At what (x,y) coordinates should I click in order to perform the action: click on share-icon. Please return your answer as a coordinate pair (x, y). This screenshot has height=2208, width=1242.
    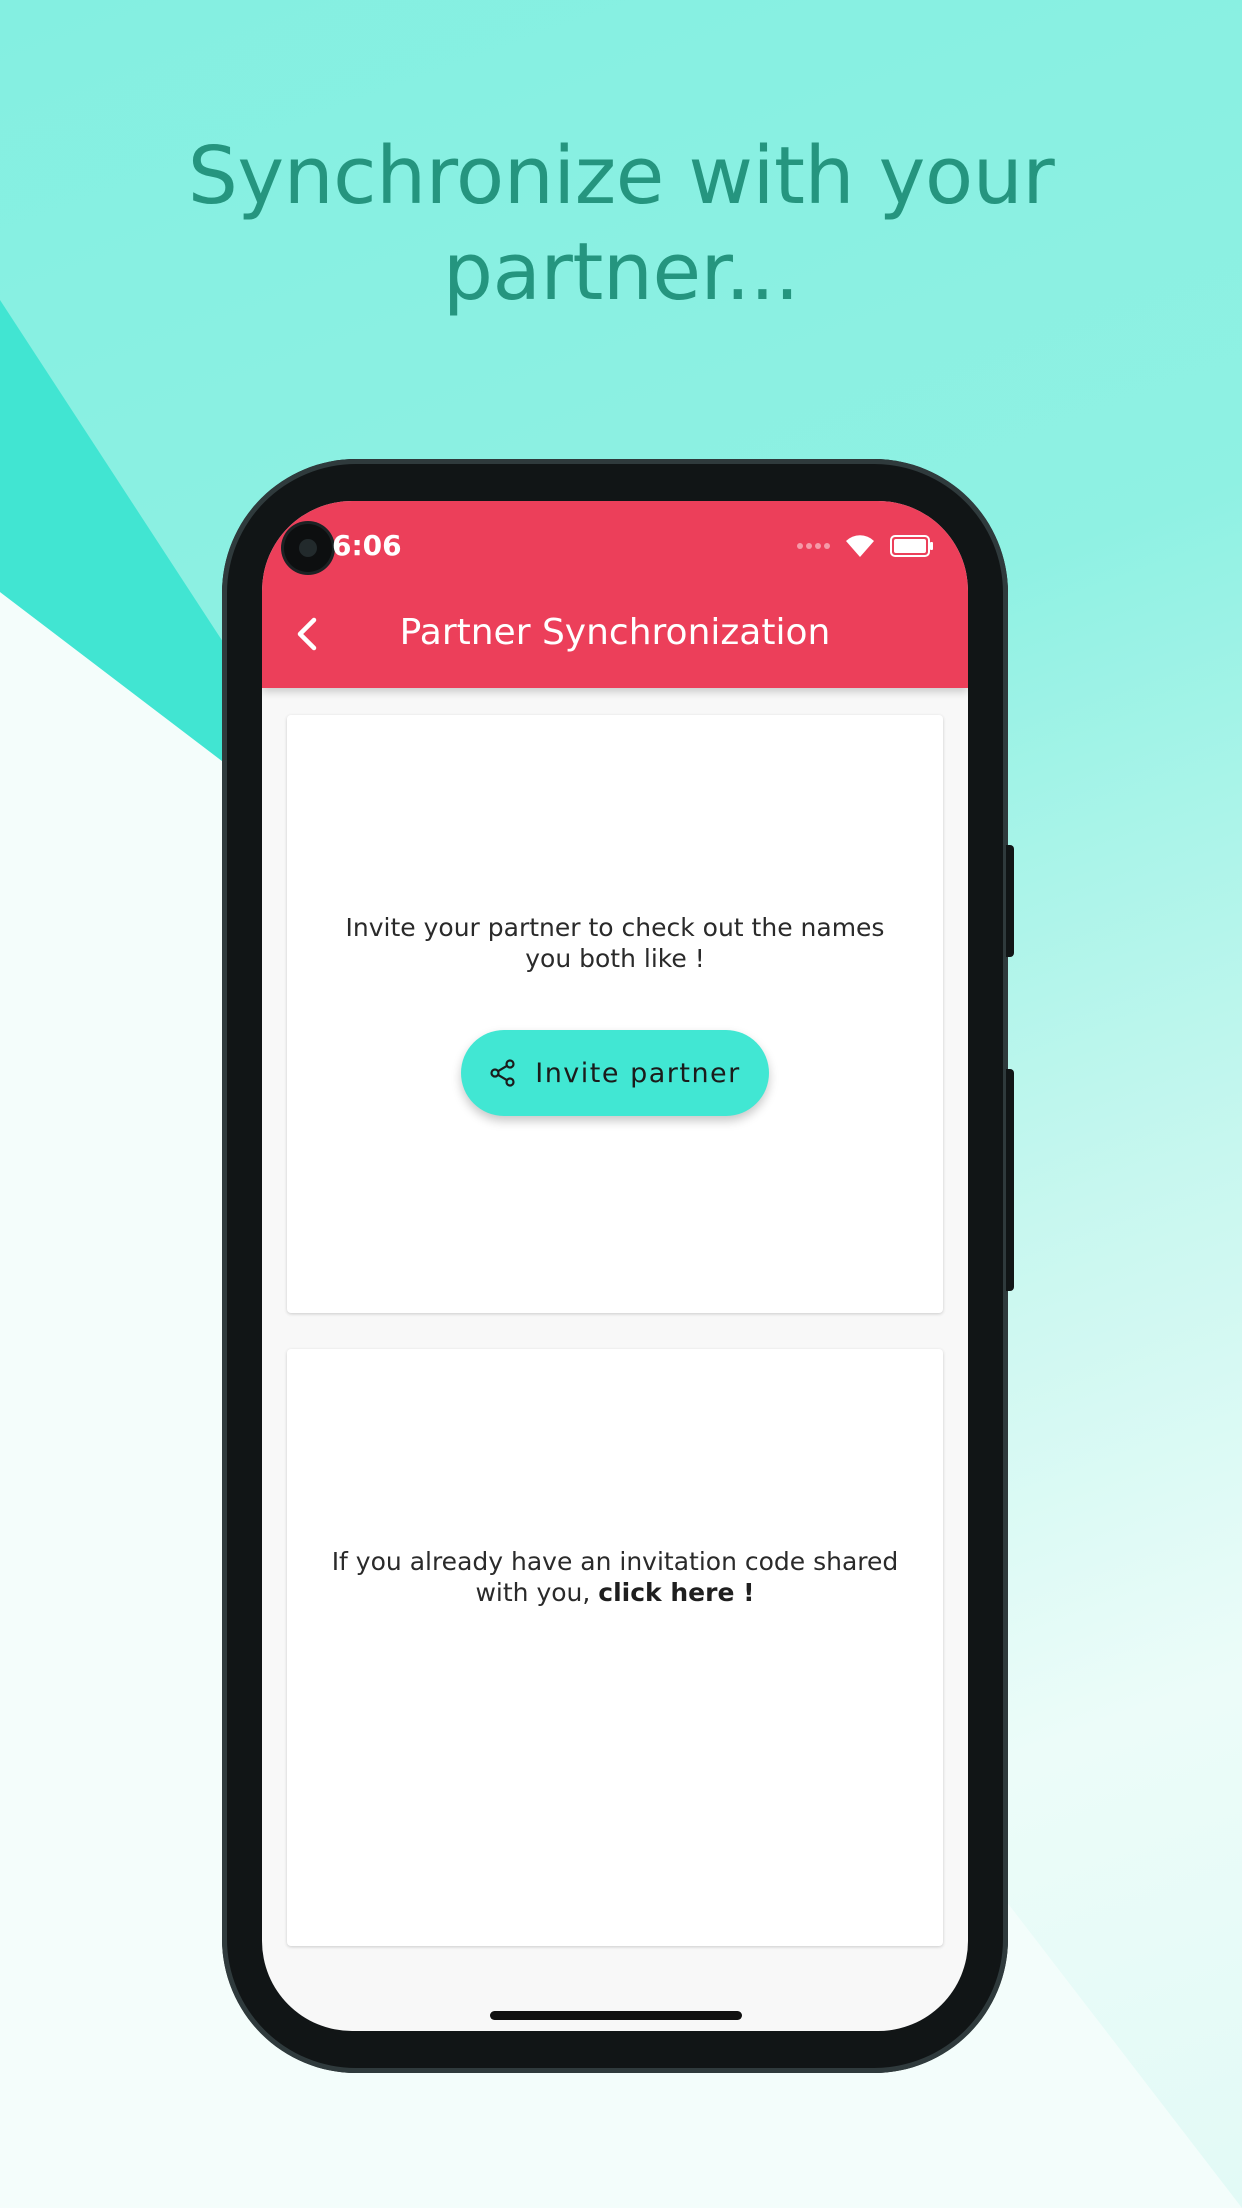
    Looking at the image, I should click on (502, 1073).